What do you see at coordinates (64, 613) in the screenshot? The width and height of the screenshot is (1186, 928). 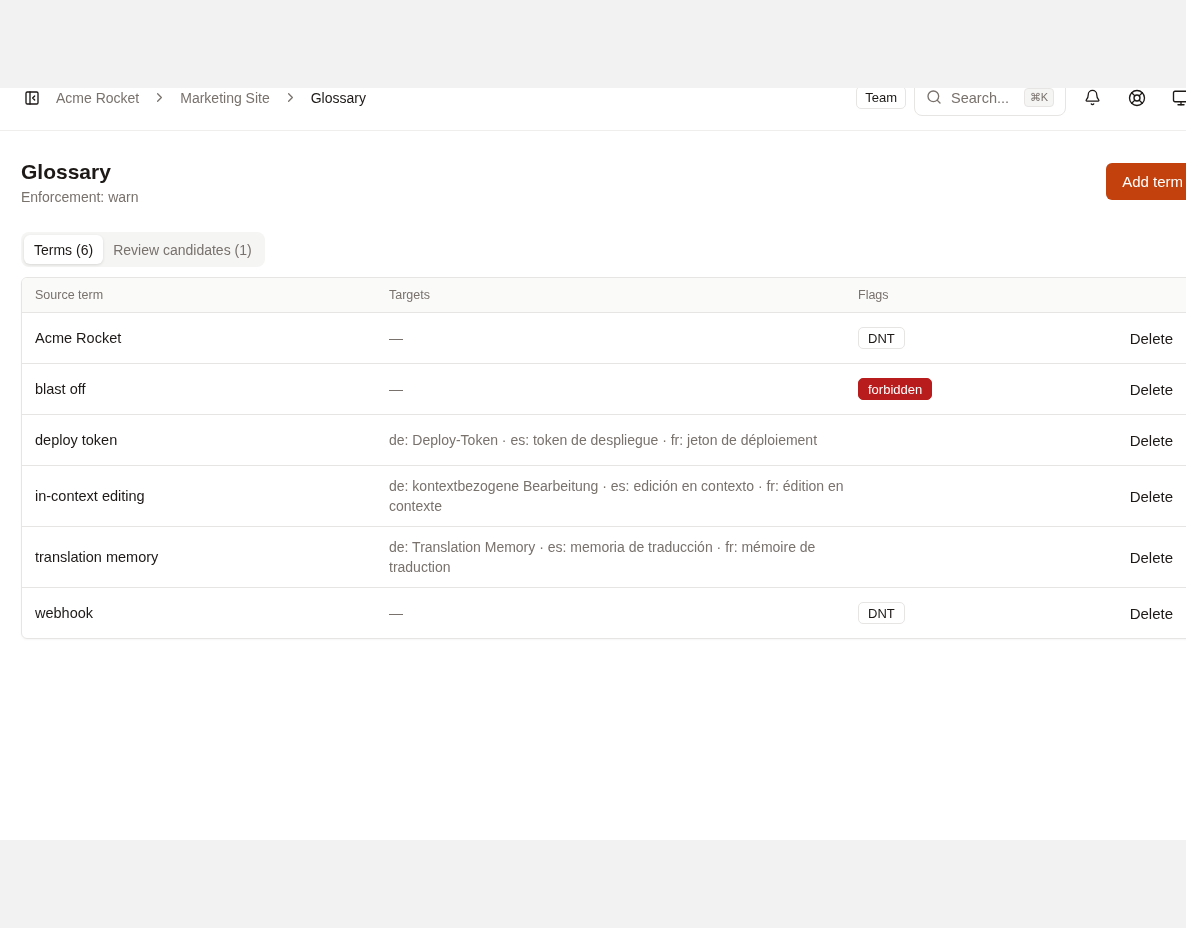 I see `table-cell-text: webhook` at bounding box center [64, 613].